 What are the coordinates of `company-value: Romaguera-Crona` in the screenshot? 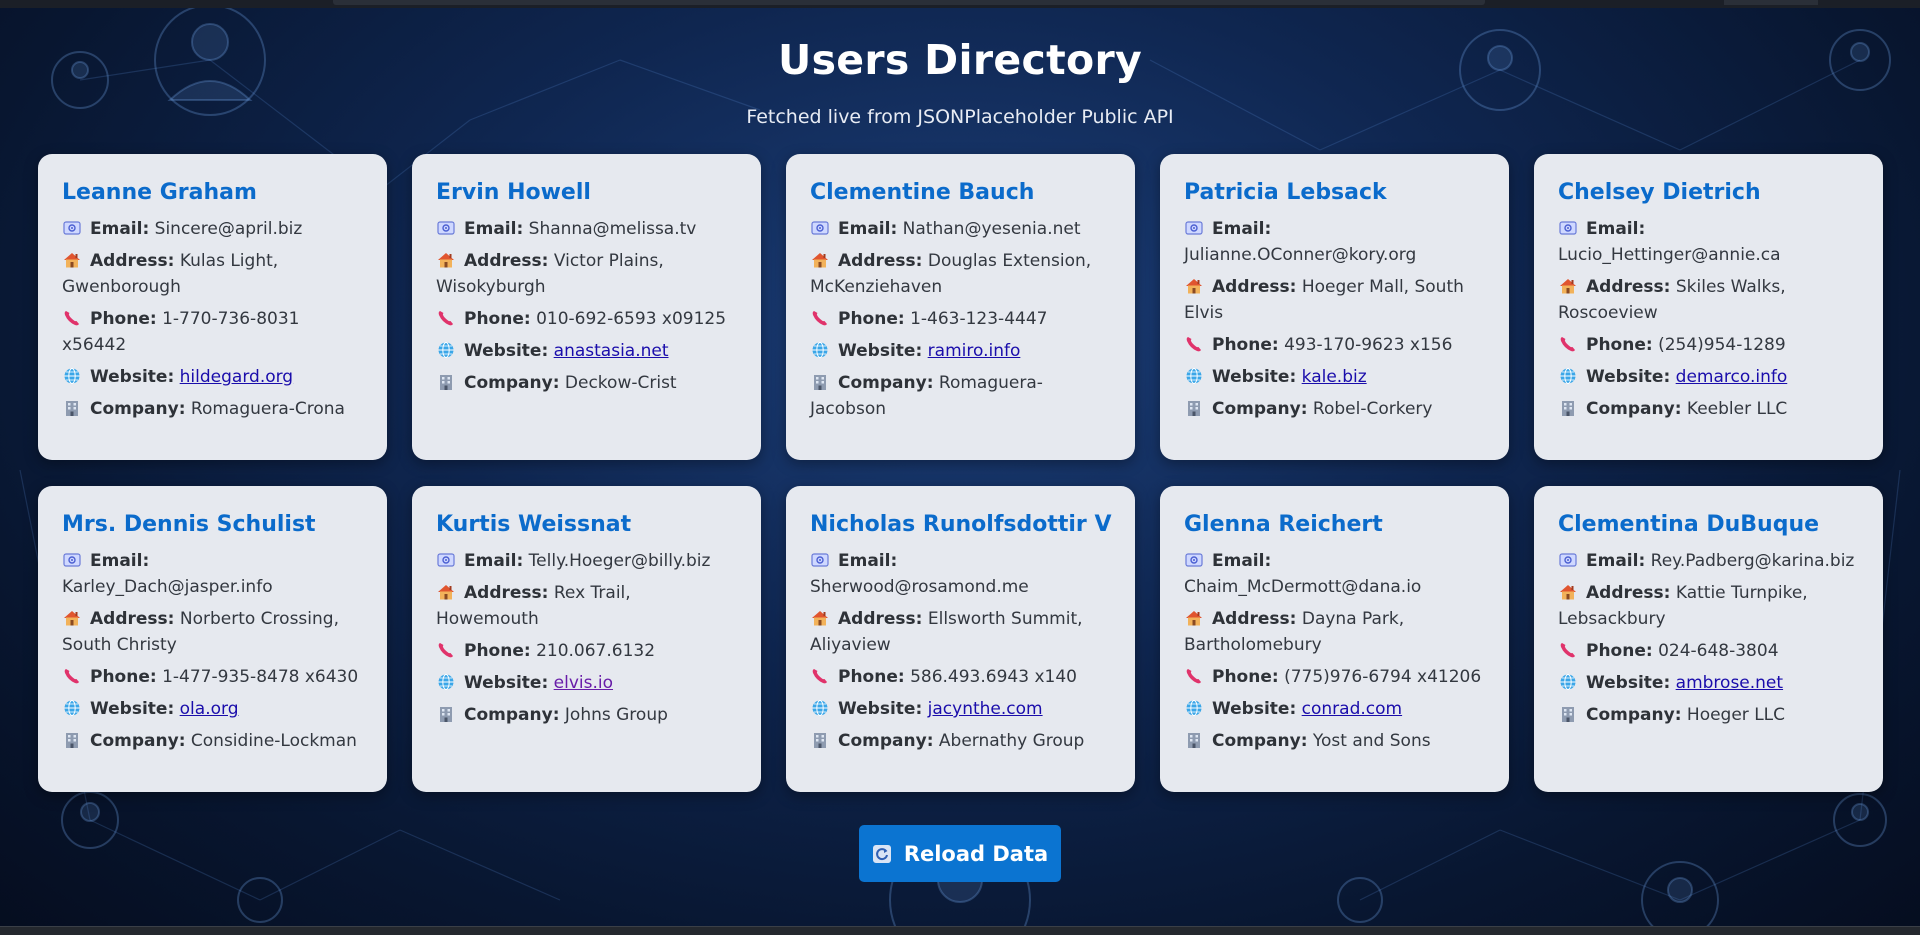 It's located at (267, 409).